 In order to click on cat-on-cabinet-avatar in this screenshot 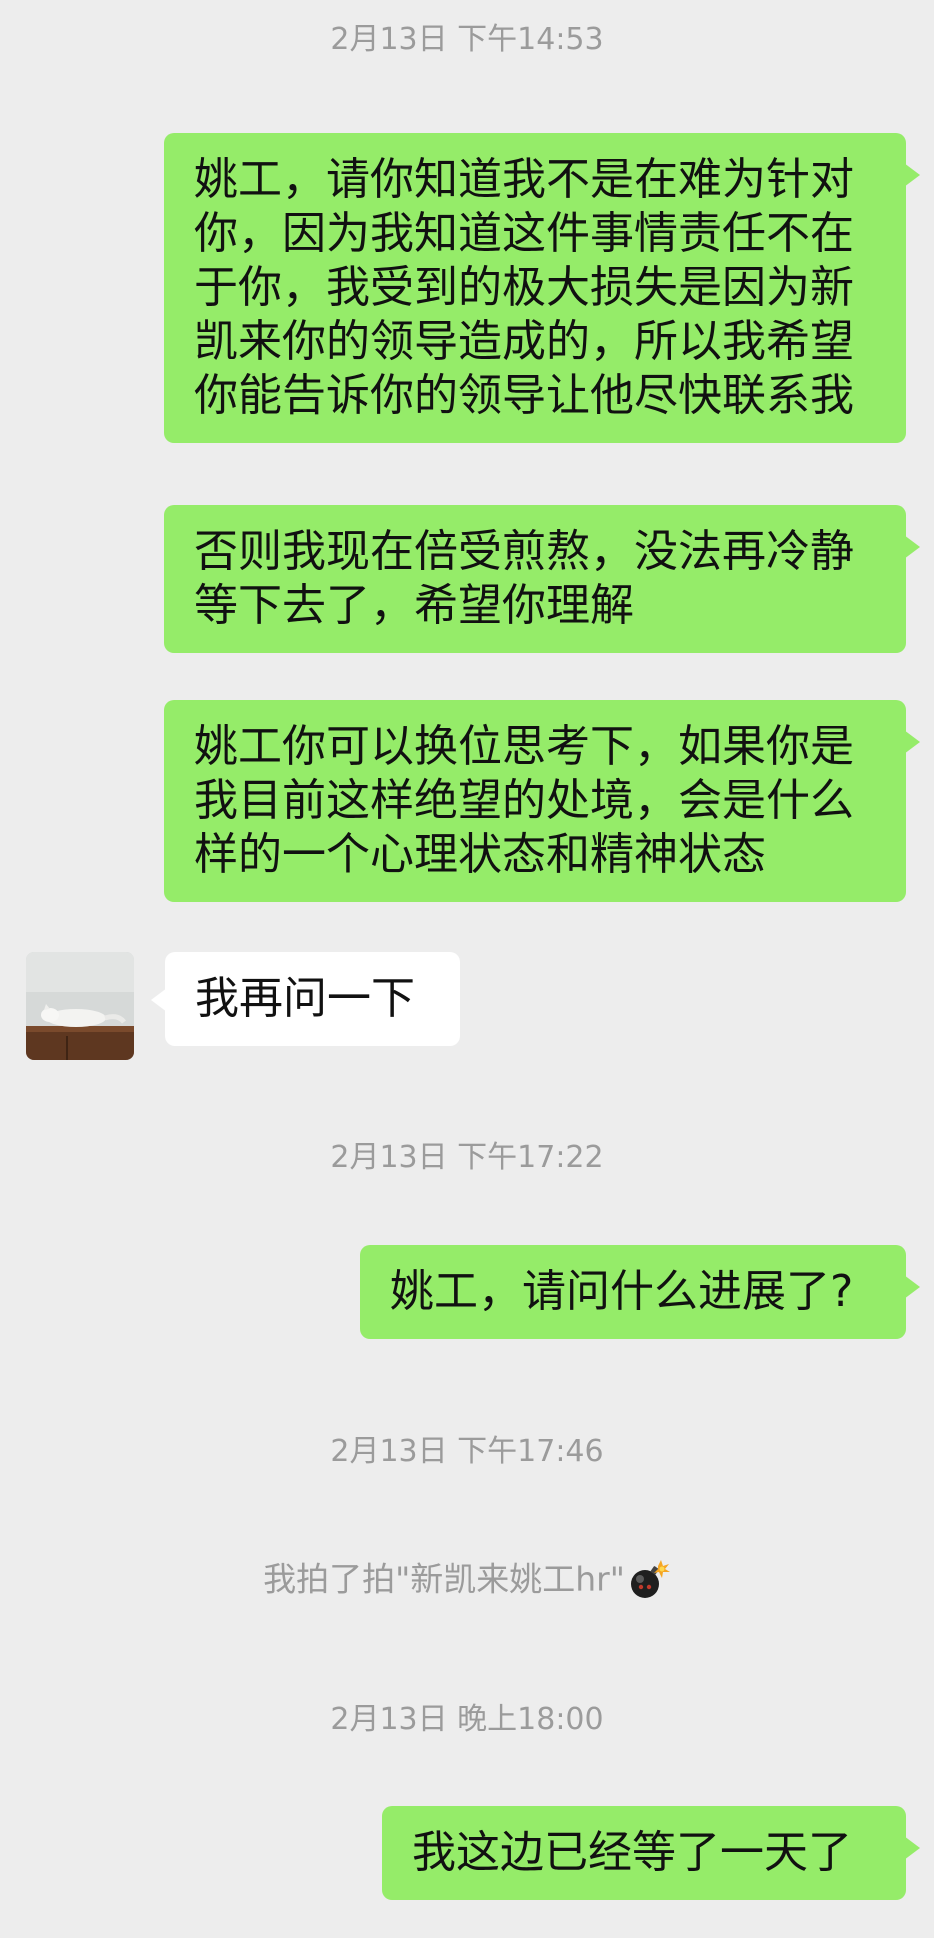, I will do `click(80, 1006)`.